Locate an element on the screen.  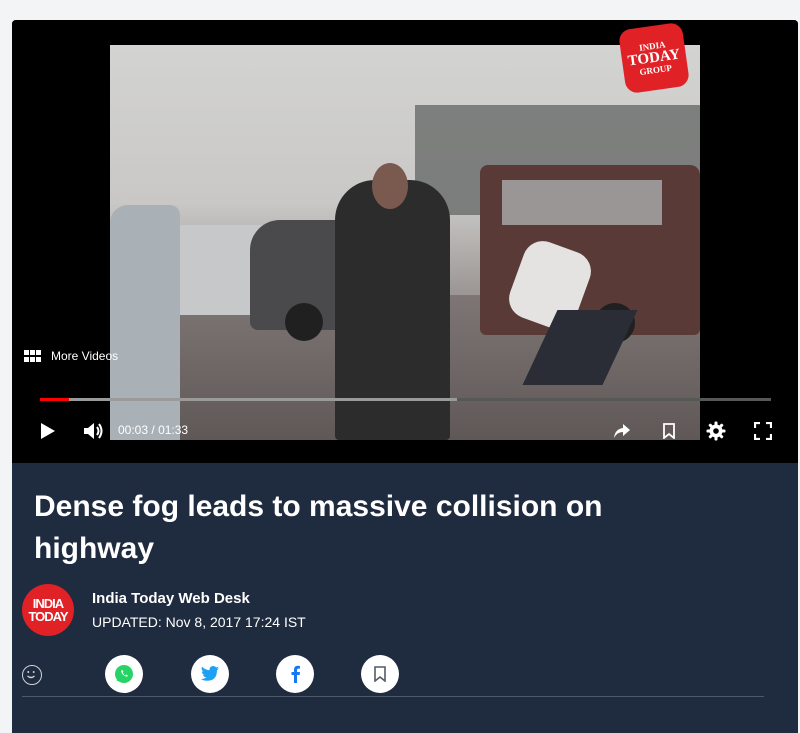
more-videos-label: More Videos is located at coordinates (85, 356).